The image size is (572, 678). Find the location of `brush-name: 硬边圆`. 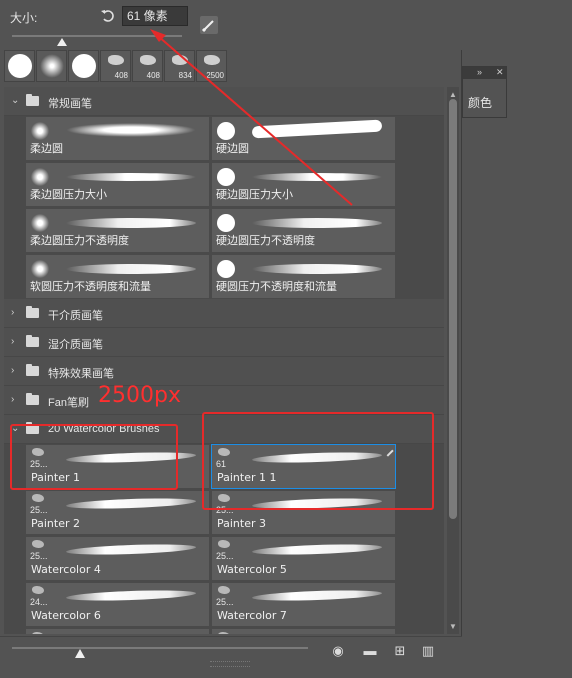

brush-name: 硬边圆 is located at coordinates (232, 149).